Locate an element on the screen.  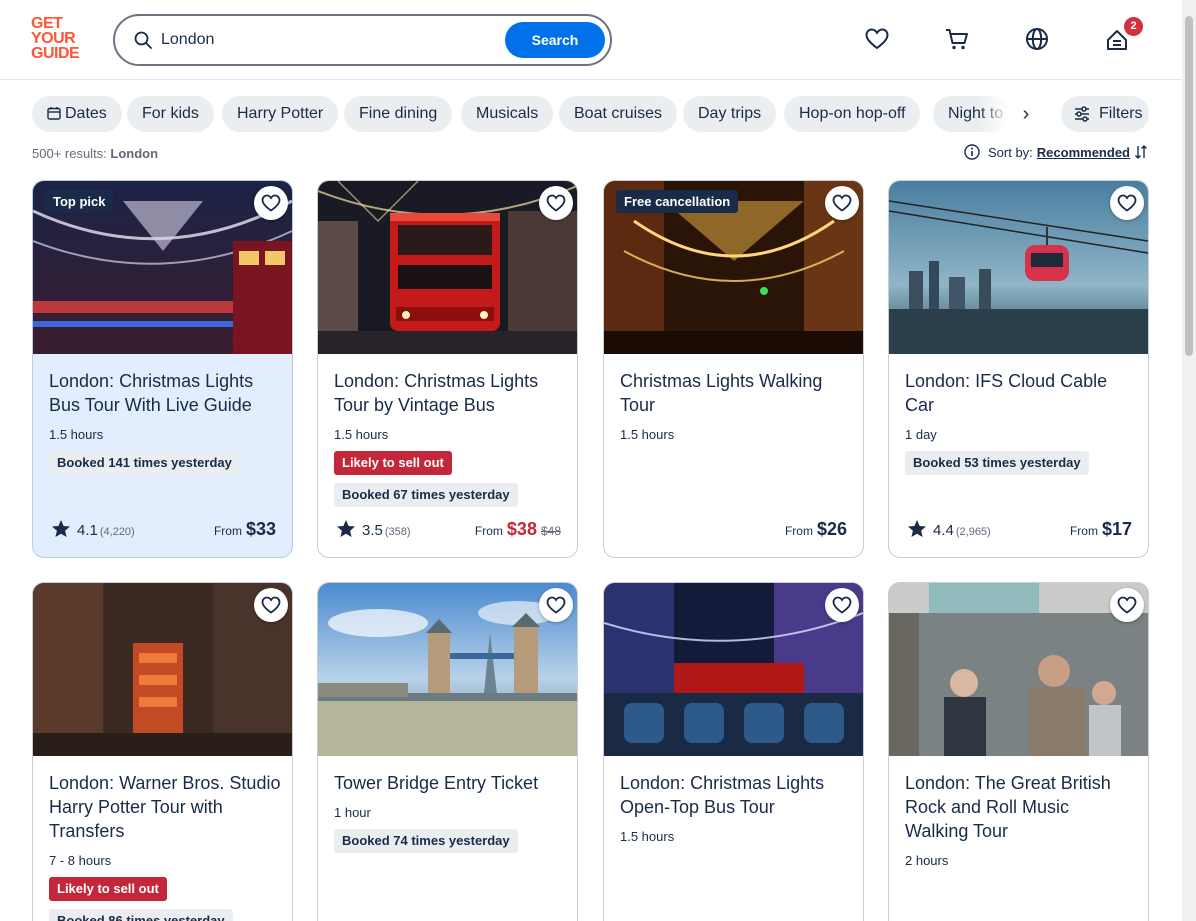
filters-button: Filters is located at coordinates (1105, 114).